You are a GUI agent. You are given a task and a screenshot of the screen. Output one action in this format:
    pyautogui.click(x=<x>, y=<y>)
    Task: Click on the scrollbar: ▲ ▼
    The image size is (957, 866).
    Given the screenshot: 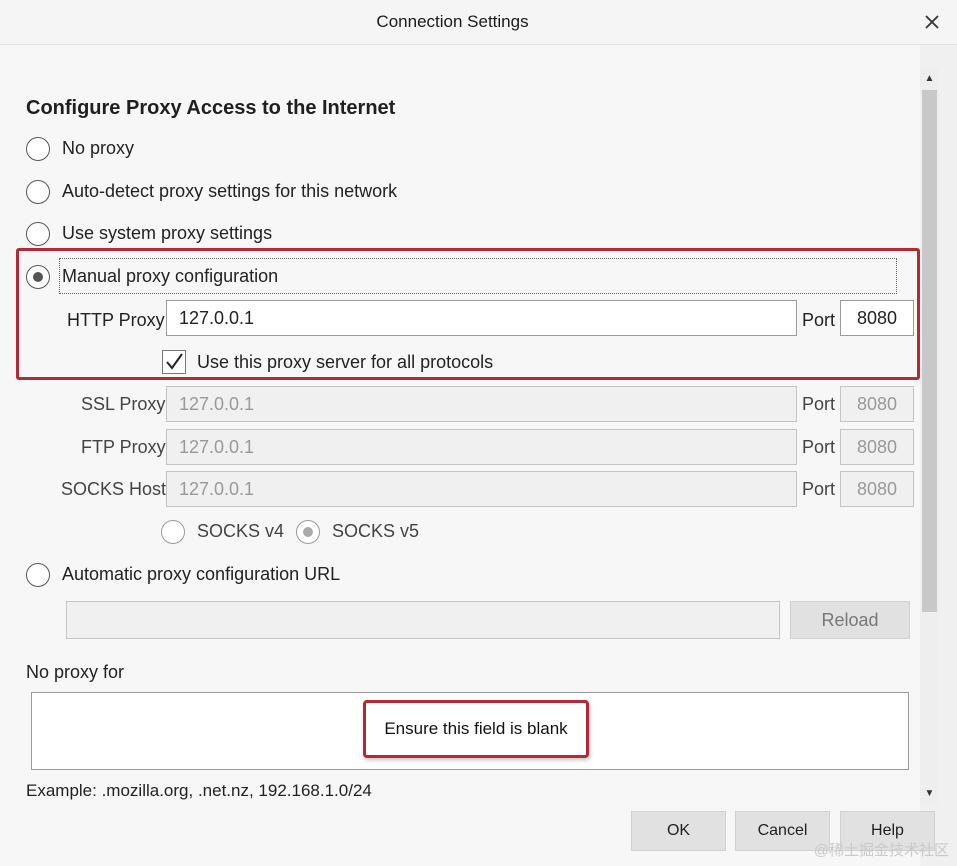 What is the action you would take?
    pyautogui.click(x=929, y=436)
    